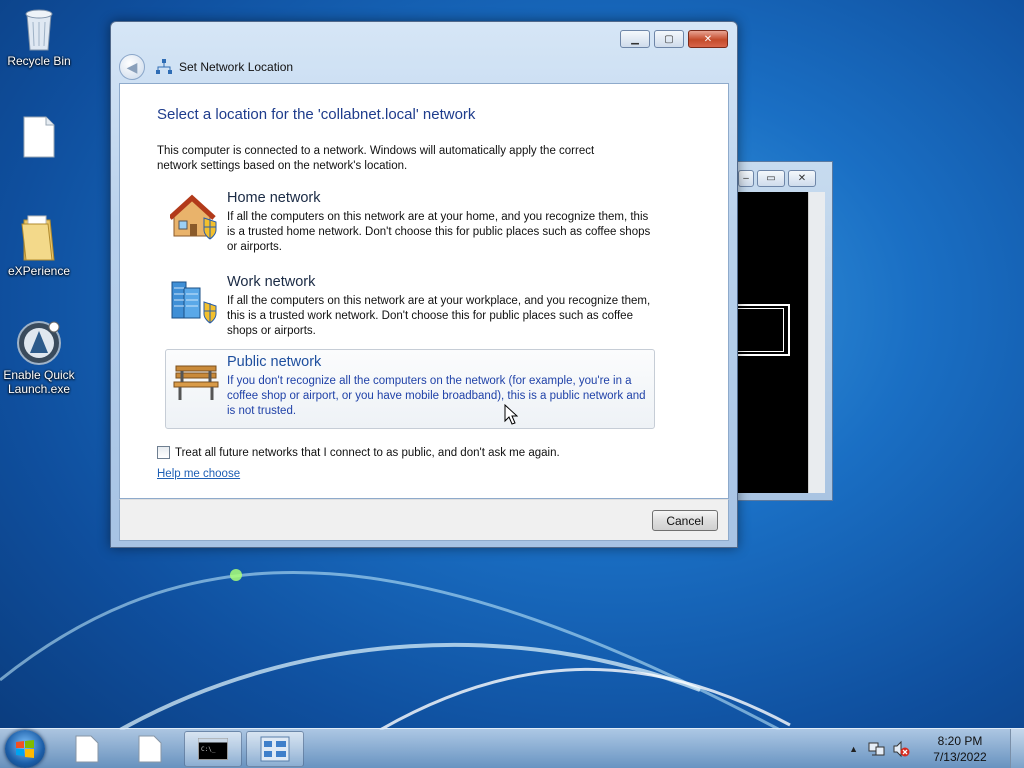 Image resolution: width=1024 pixels, height=768 pixels. I want to click on taskbar-item-command-prompt: C:\_, so click(213, 749).